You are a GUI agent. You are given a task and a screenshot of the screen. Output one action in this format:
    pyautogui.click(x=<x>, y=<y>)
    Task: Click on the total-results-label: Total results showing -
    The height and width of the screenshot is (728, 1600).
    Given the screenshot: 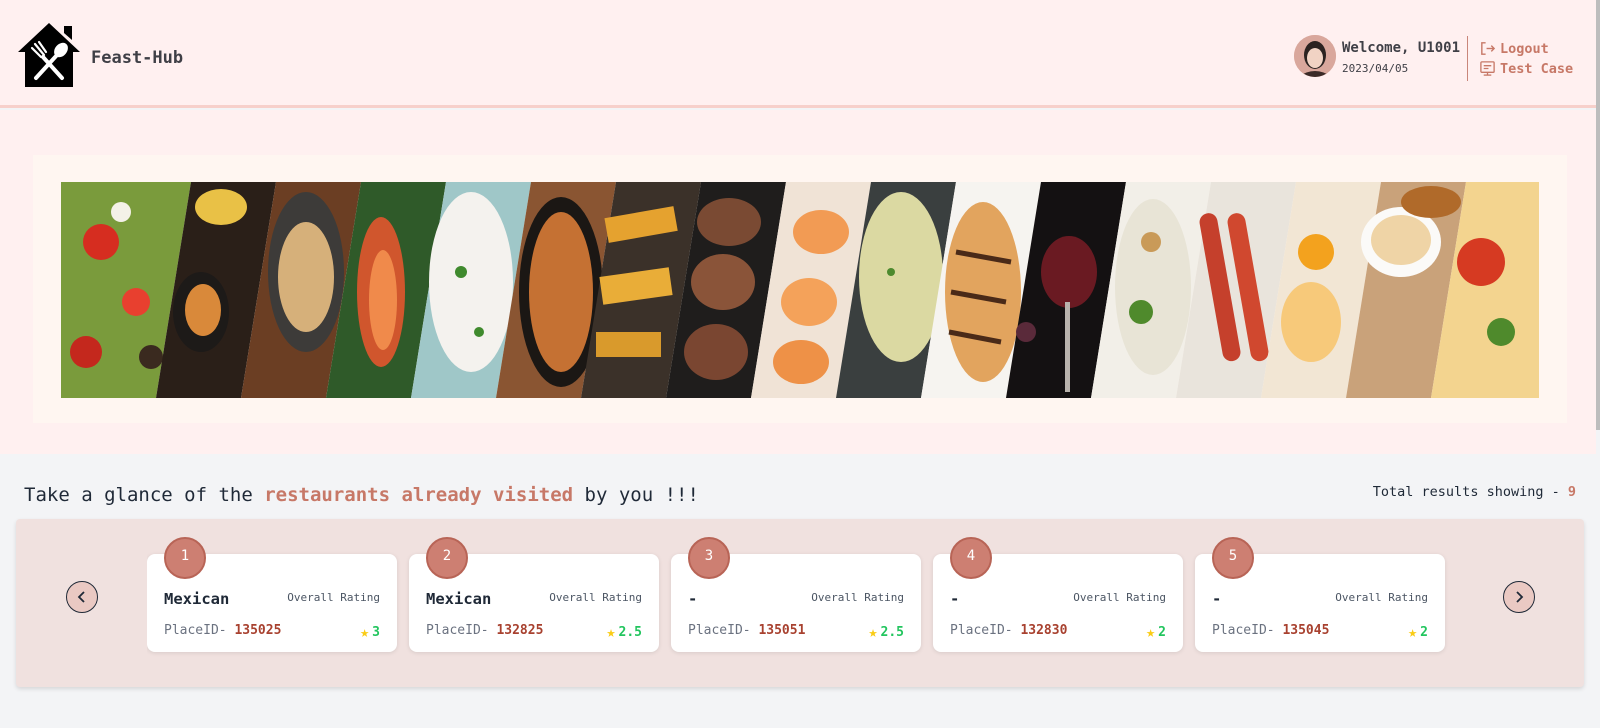 What is the action you would take?
    pyautogui.click(x=1466, y=492)
    